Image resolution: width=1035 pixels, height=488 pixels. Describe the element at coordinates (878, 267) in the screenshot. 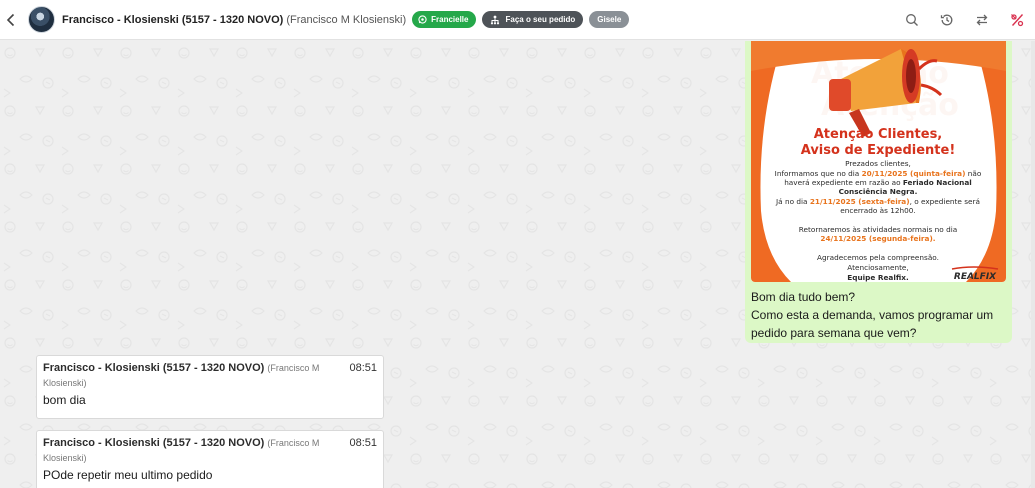

I see `poster-line9: Atenciosamente,` at that location.